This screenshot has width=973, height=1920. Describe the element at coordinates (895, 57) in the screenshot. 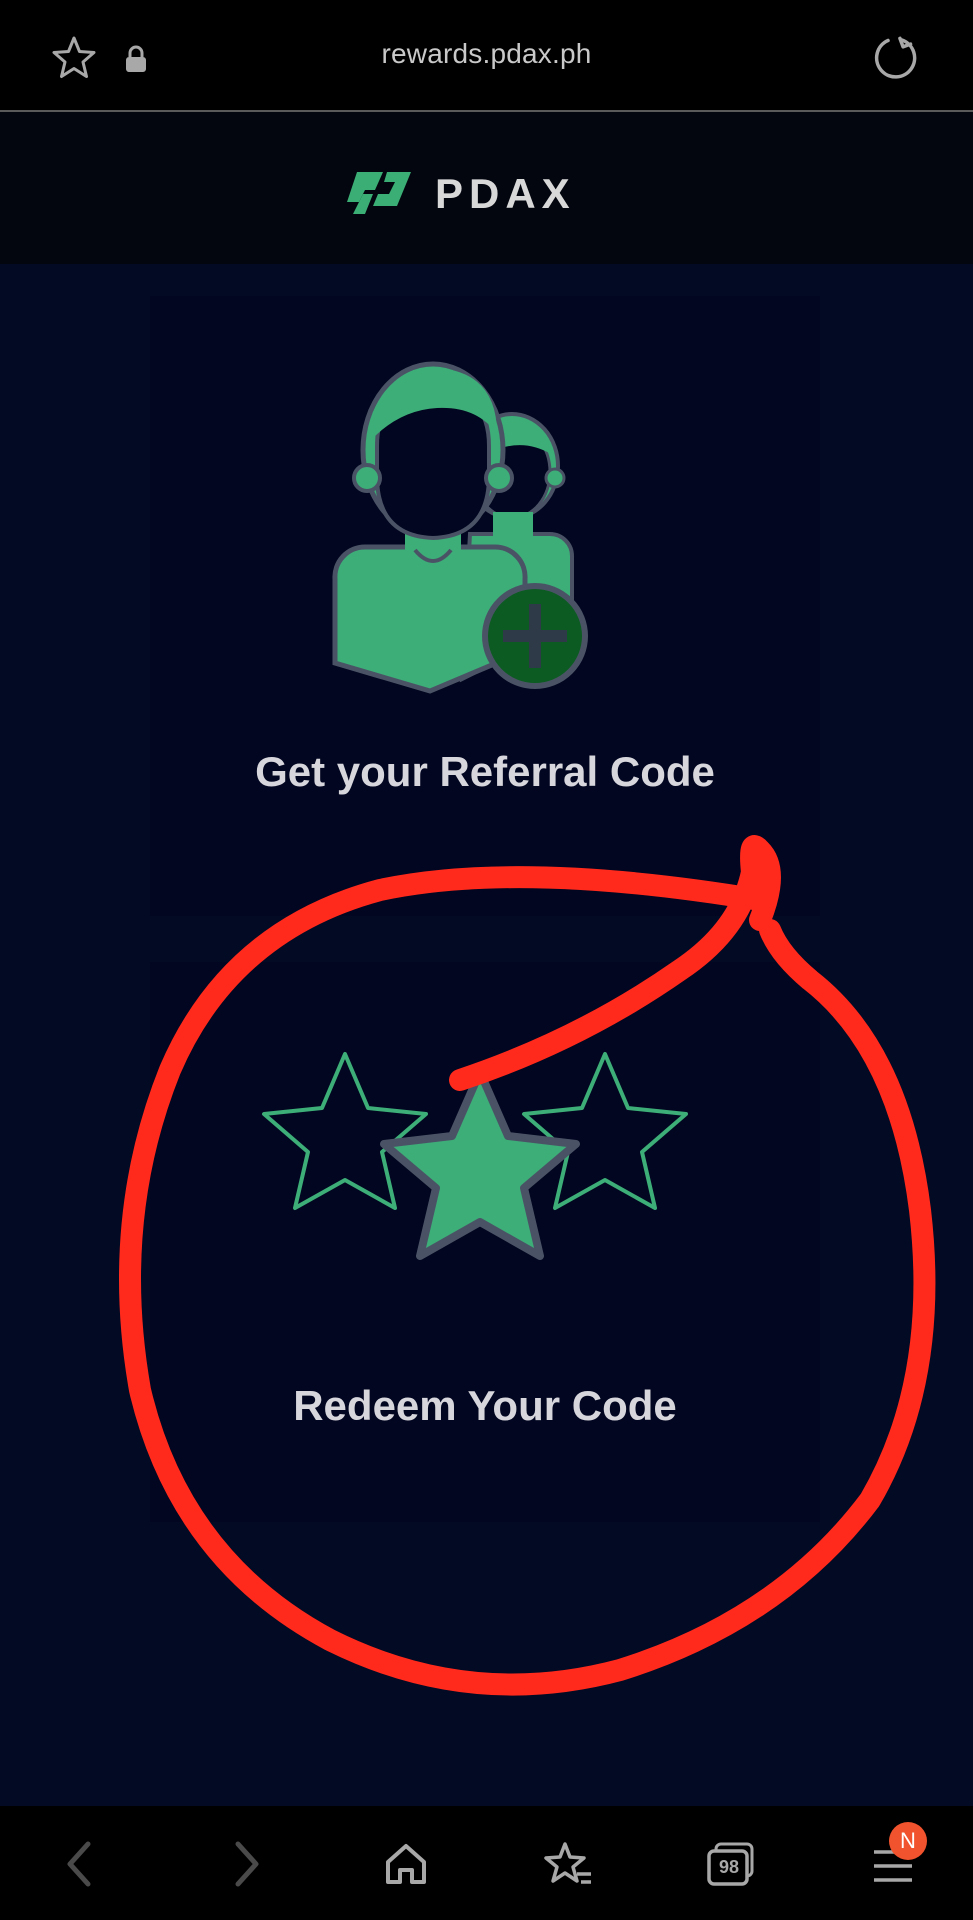

I see `refresh-icon` at that location.